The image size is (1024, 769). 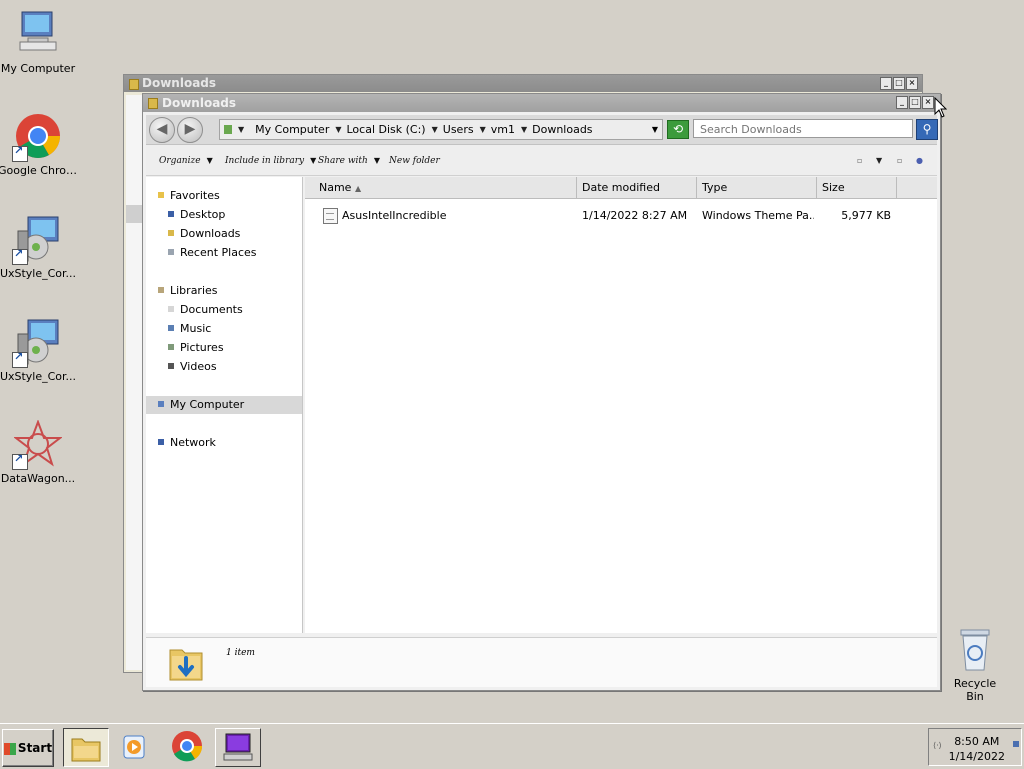 What do you see at coordinates (235, 329) in the screenshot?
I see `nav-music: Music` at bounding box center [235, 329].